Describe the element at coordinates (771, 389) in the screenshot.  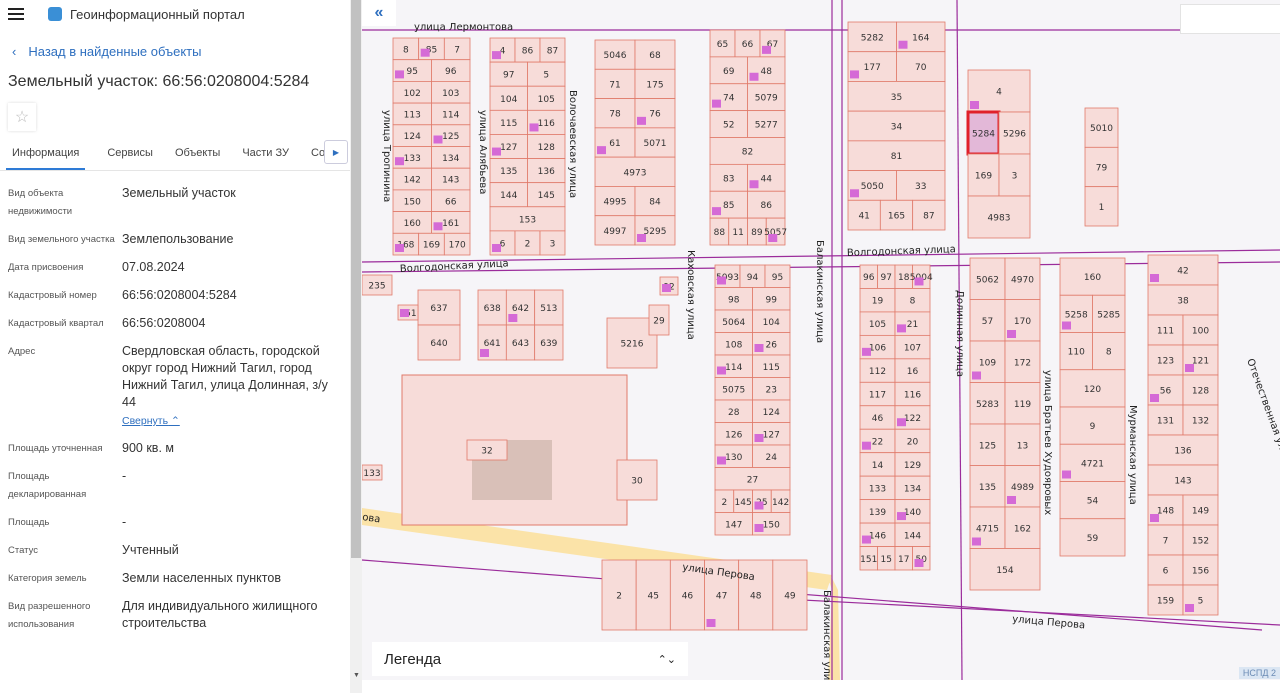
I see `parcel: 23` at that location.